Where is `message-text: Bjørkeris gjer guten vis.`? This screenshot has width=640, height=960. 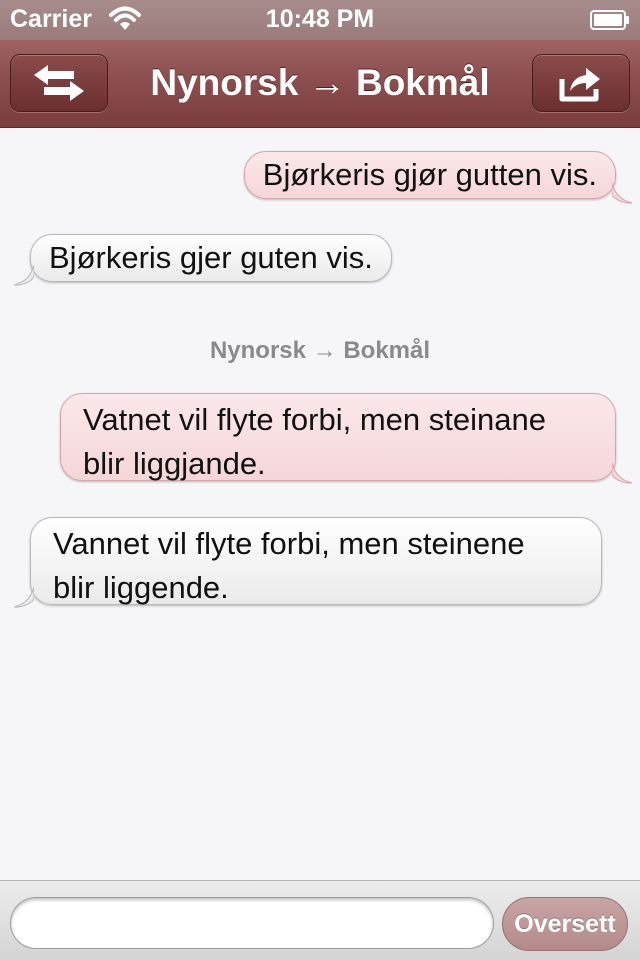
message-text: Bjørkeris gjer guten vis. is located at coordinates (211, 257).